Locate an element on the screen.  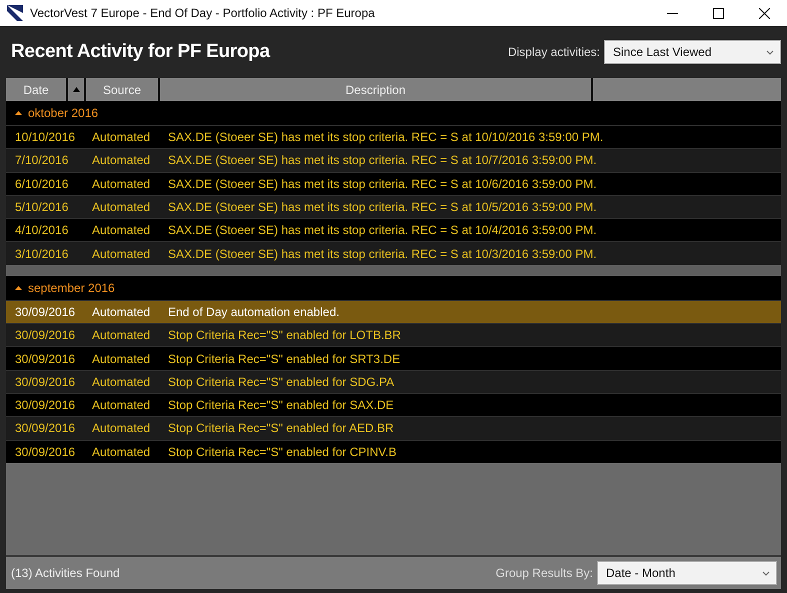
description-cell-text: Stop Criteria Rec="S" enabled for CPINV.B is located at coordinates (282, 451).